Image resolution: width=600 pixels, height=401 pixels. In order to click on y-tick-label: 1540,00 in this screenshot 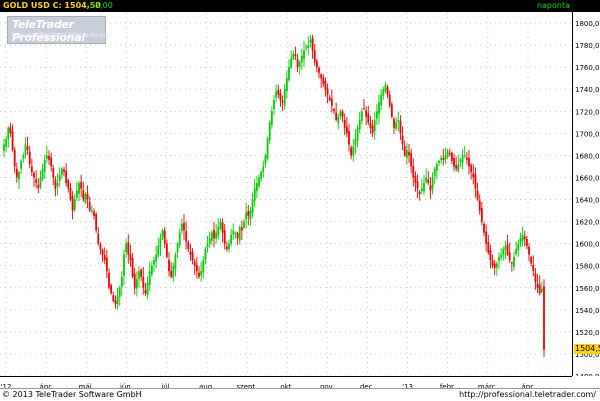, I will do `click(587, 311)`.